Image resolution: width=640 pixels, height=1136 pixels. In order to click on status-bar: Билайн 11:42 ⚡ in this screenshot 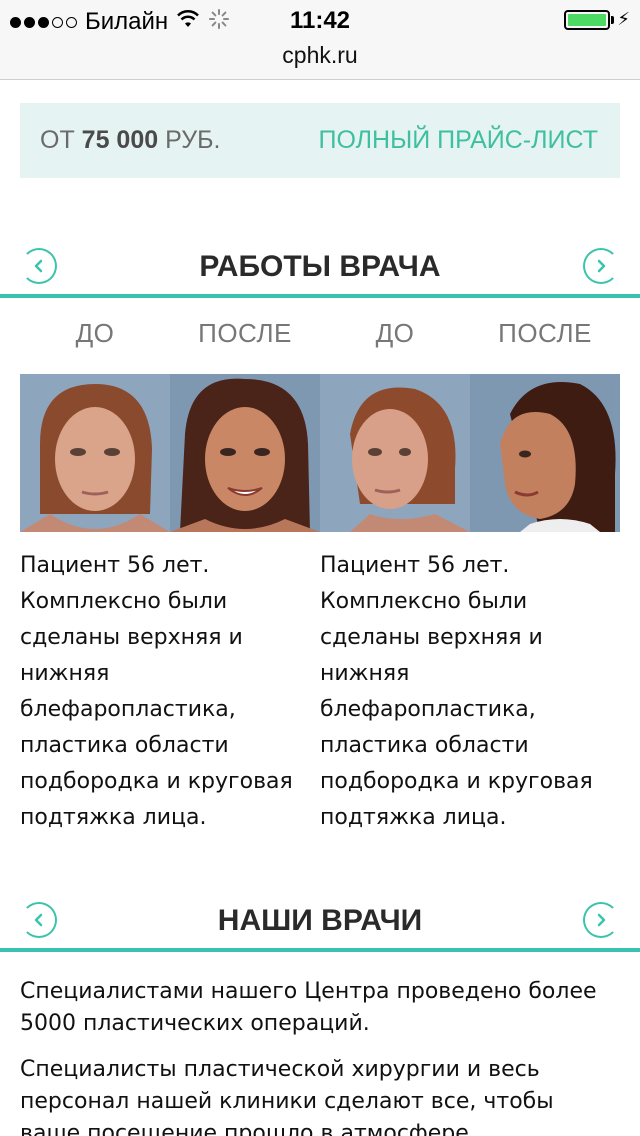, I will do `click(320, 20)`.